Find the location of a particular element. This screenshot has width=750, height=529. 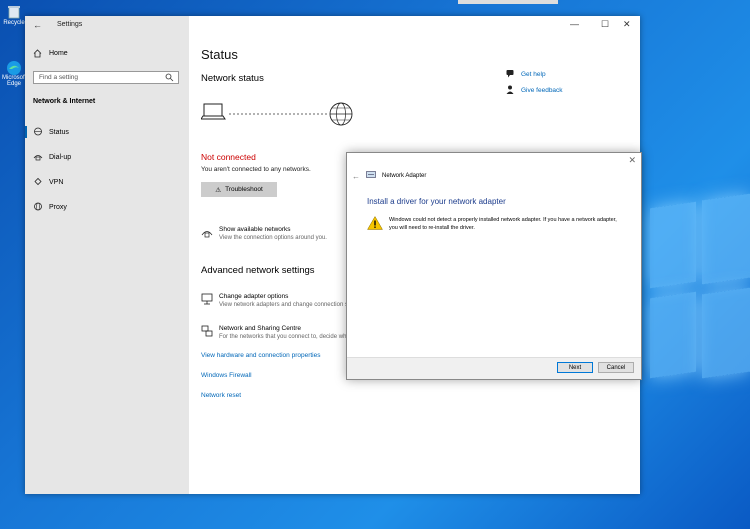

cancel-button: Cancel is located at coordinates (616, 367).